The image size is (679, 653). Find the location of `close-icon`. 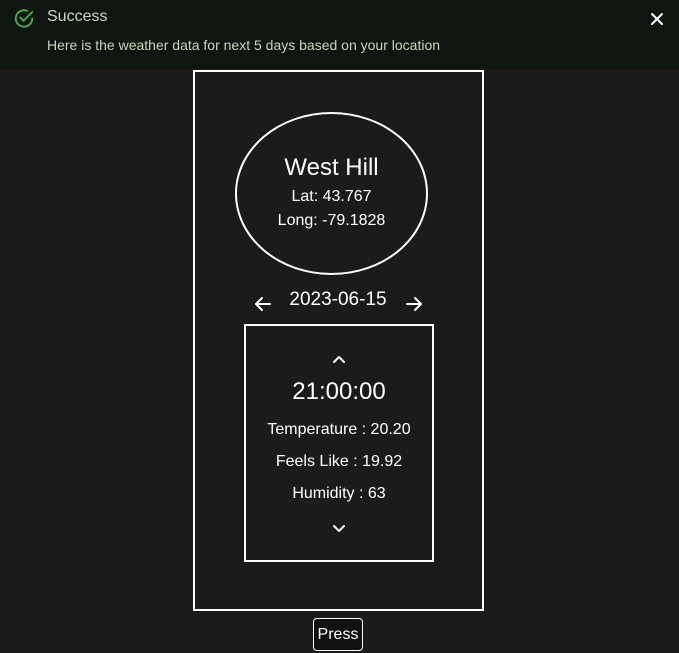

close-icon is located at coordinates (657, 19).